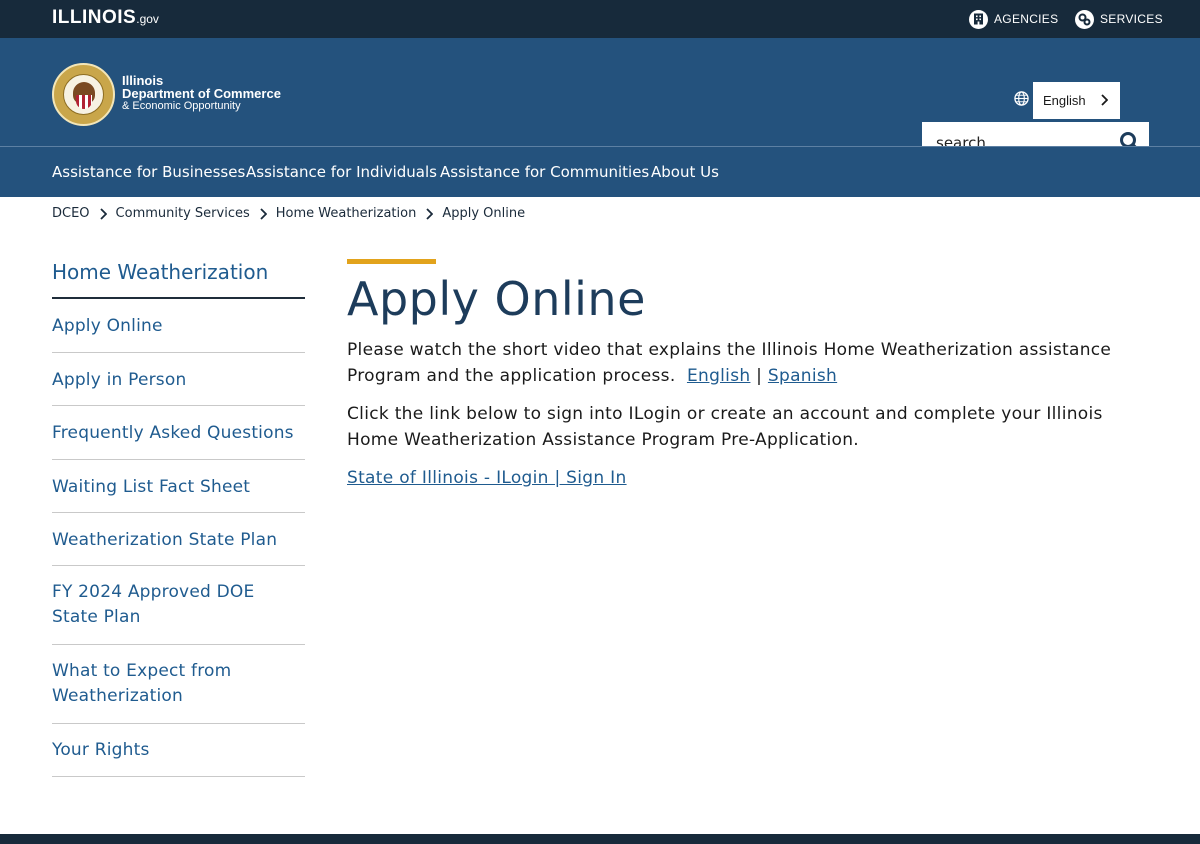 The height and width of the screenshot is (844, 1200). I want to click on services-label: SERVICES, so click(1131, 19).